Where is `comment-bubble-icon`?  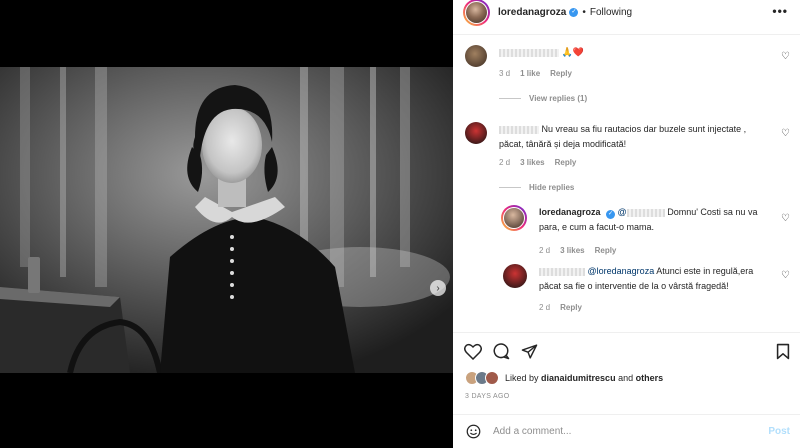
comment-bubble-icon is located at coordinates (501, 351).